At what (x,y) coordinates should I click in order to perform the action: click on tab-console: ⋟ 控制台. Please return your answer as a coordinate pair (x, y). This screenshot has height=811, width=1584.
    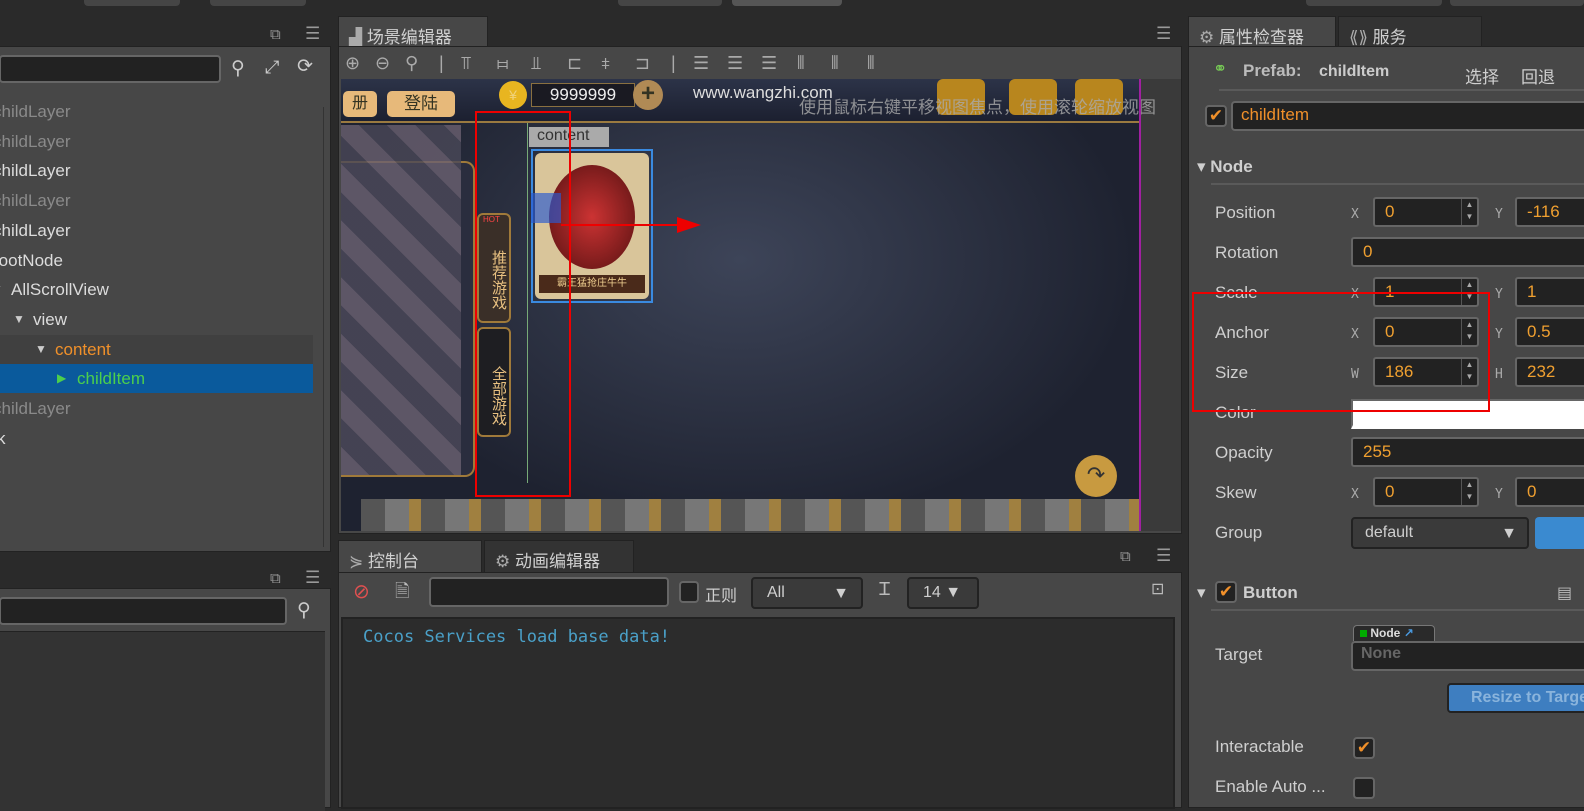
    Looking at the image, I should click on (410, 556).